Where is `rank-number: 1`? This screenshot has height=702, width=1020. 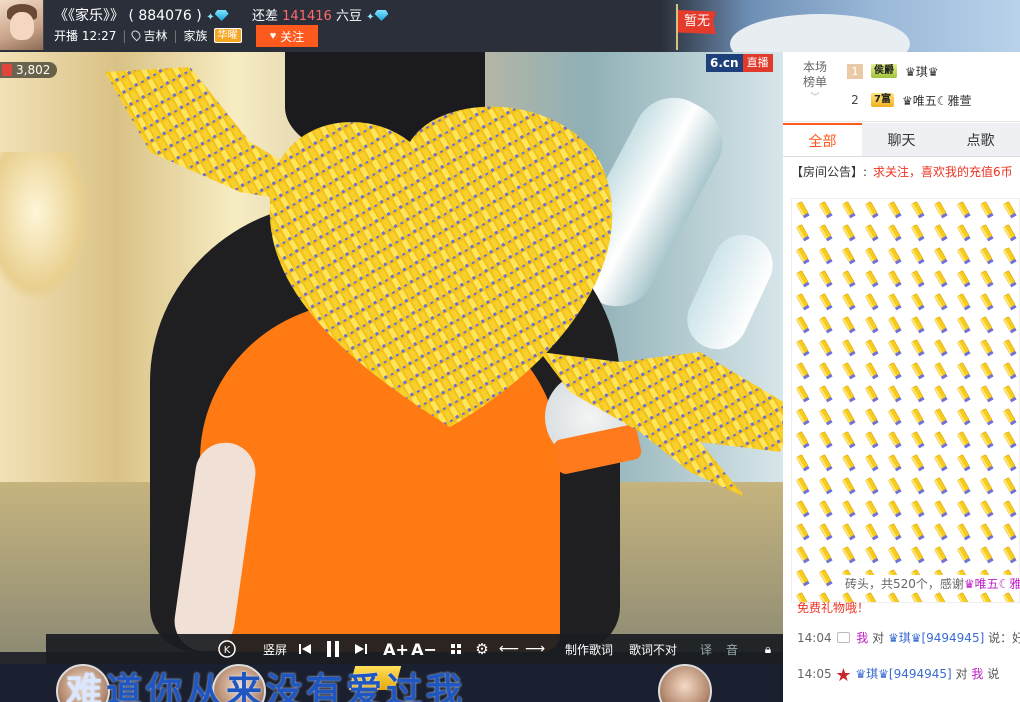 rank-number: 1 is located at coordinates (855, 71).